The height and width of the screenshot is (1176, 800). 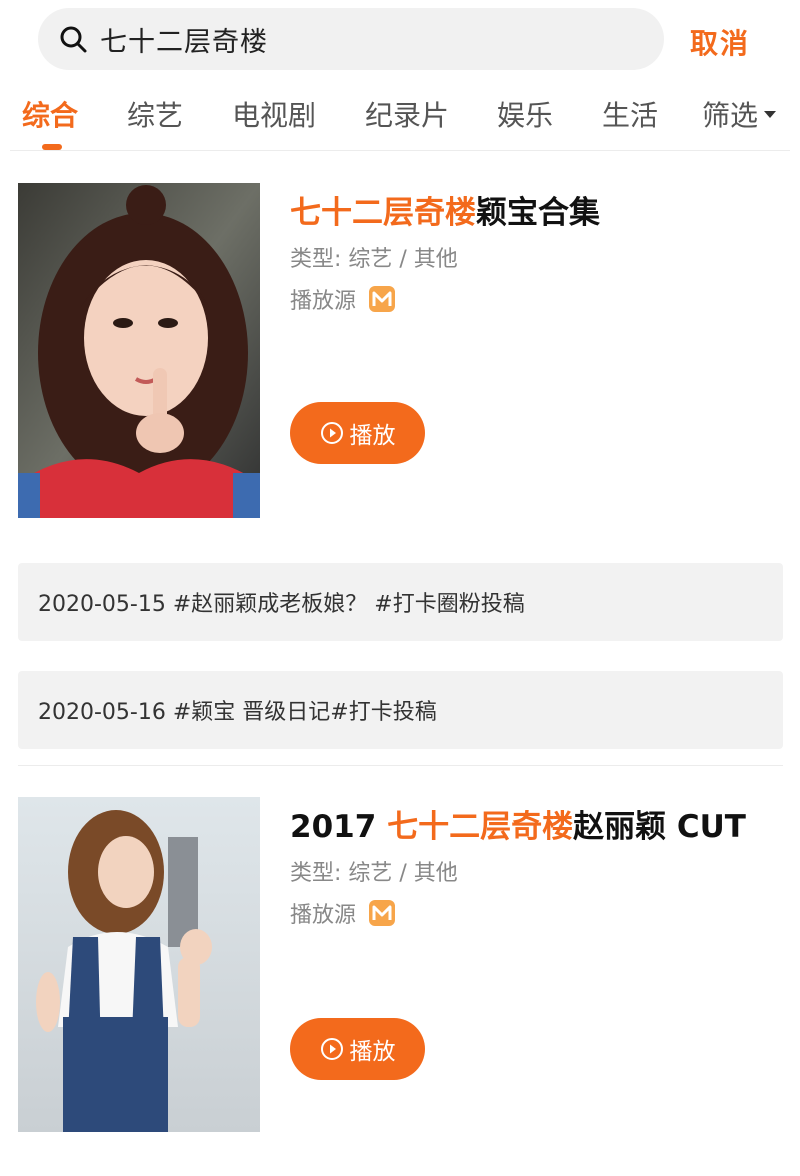 I want to click on tab-filter: 筛选, so click(x=739, y=114).